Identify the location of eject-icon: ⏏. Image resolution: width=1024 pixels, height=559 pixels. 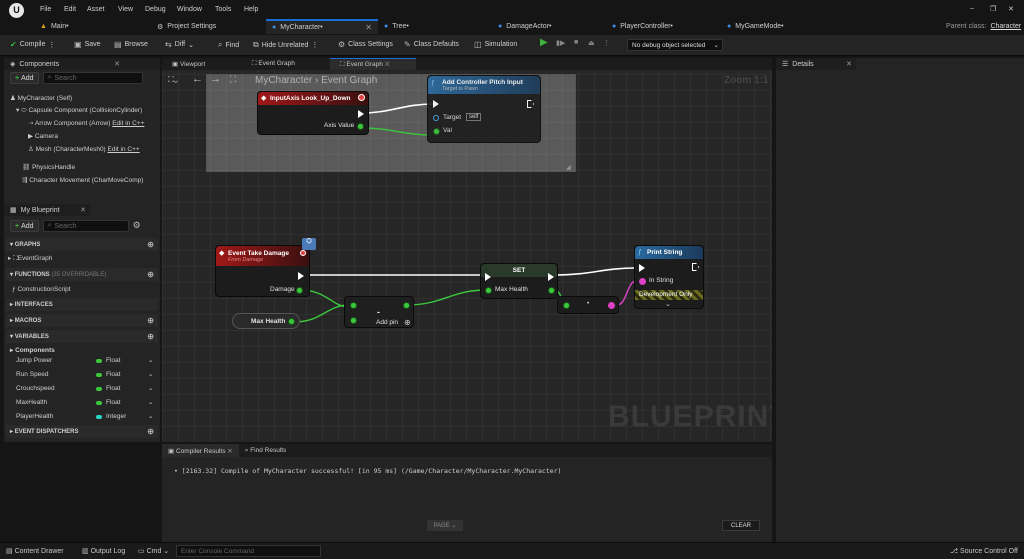
(591, 43).